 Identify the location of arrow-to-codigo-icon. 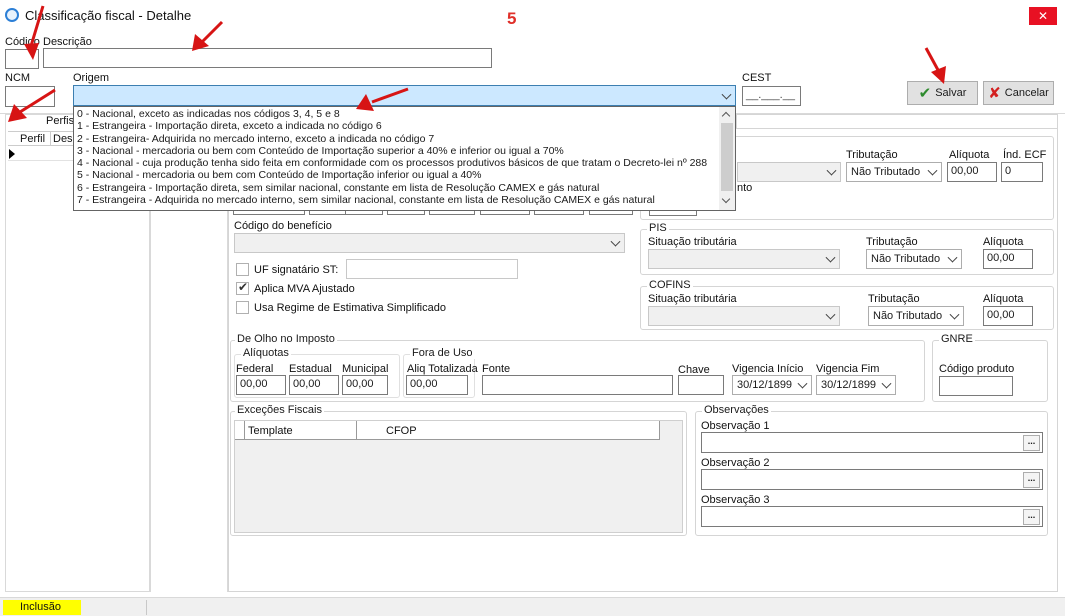
(34, 32).